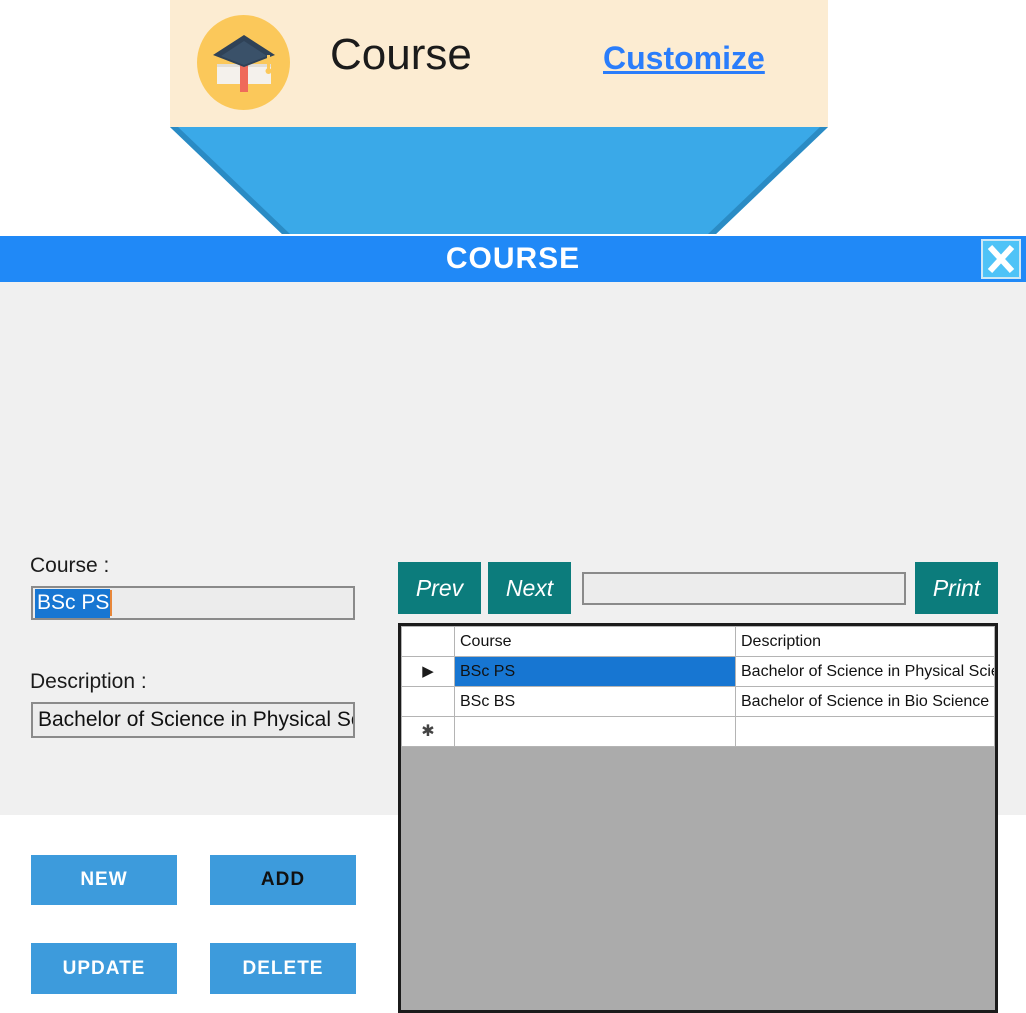 The height and width of the screenshot is (1013, 1026). I want to click on dialog-titlebar: COURSE, so click(513, 259).